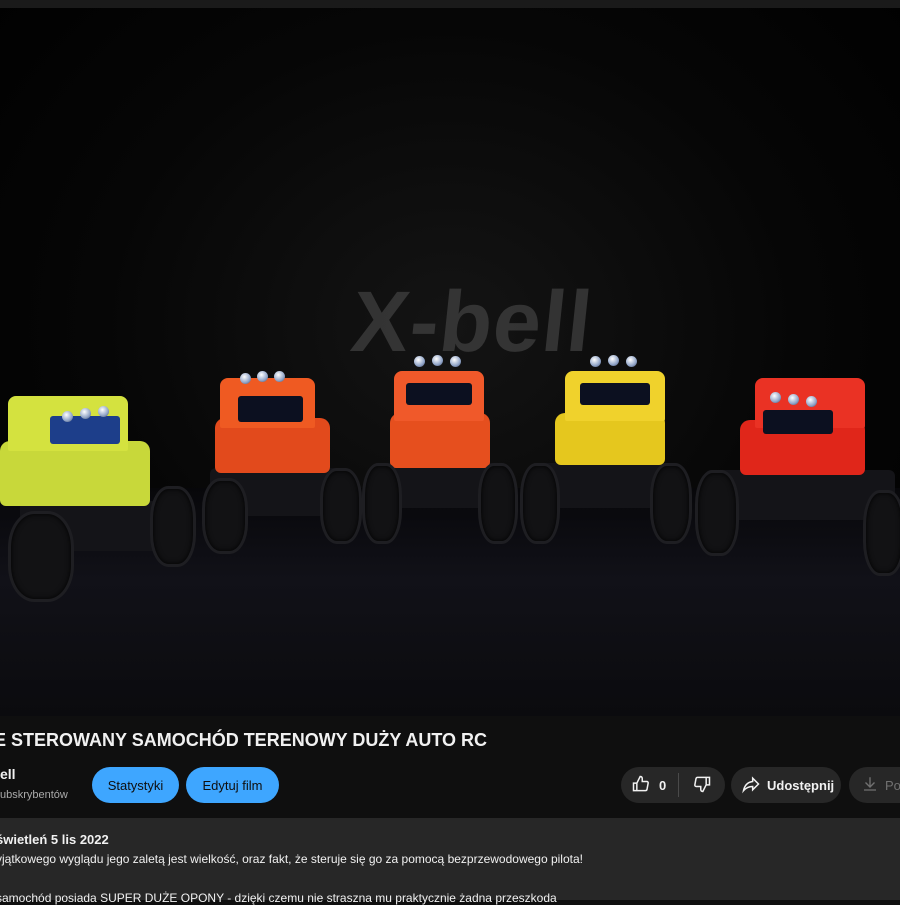  I want to click on share-button: Udostępnij, so click(786, 785).